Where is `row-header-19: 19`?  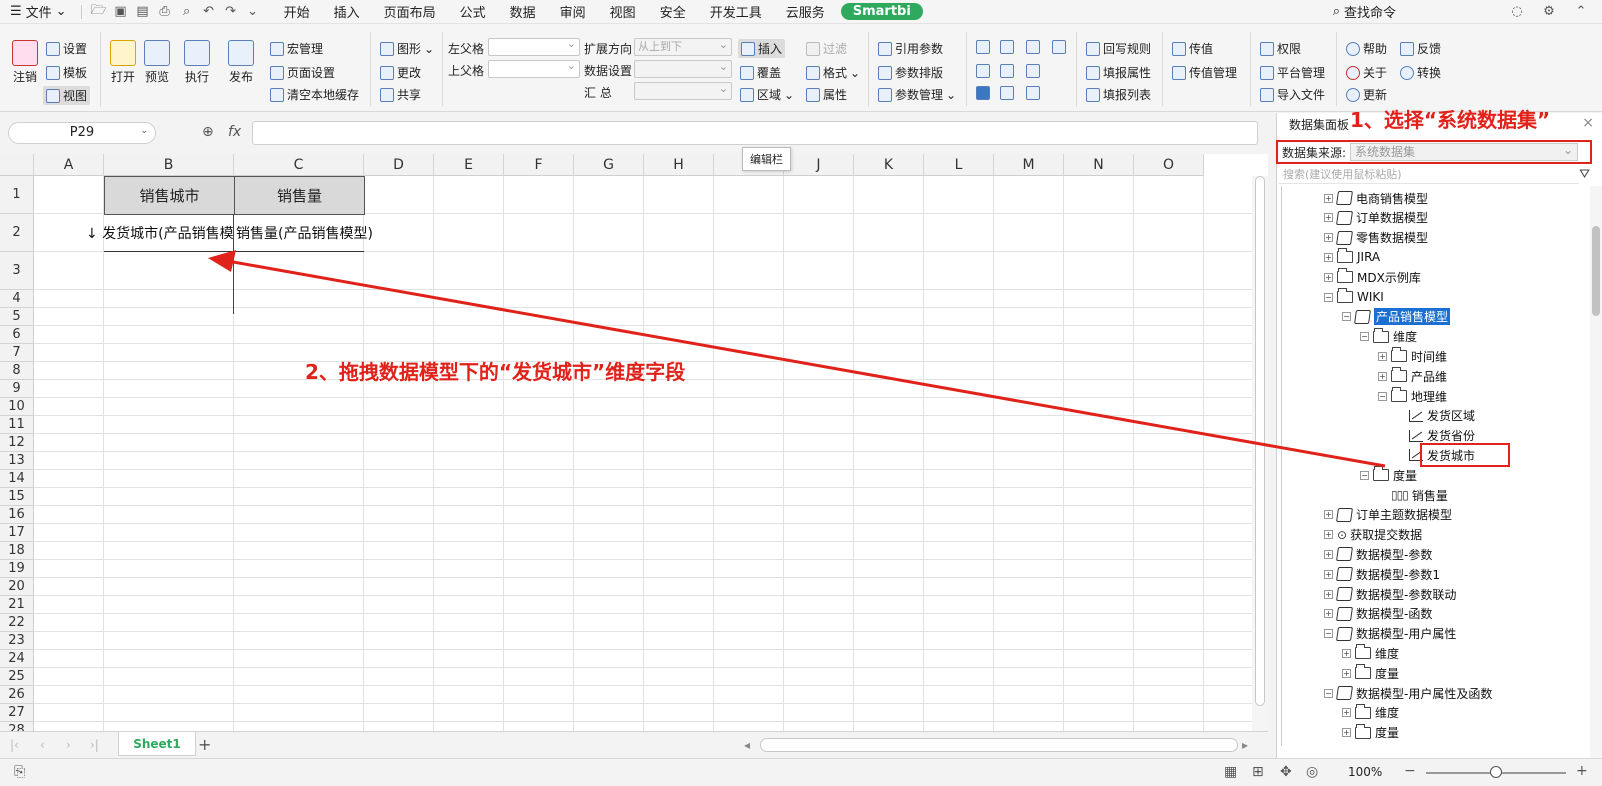
row-header-19: 19 is located at coordinates (17, 569).